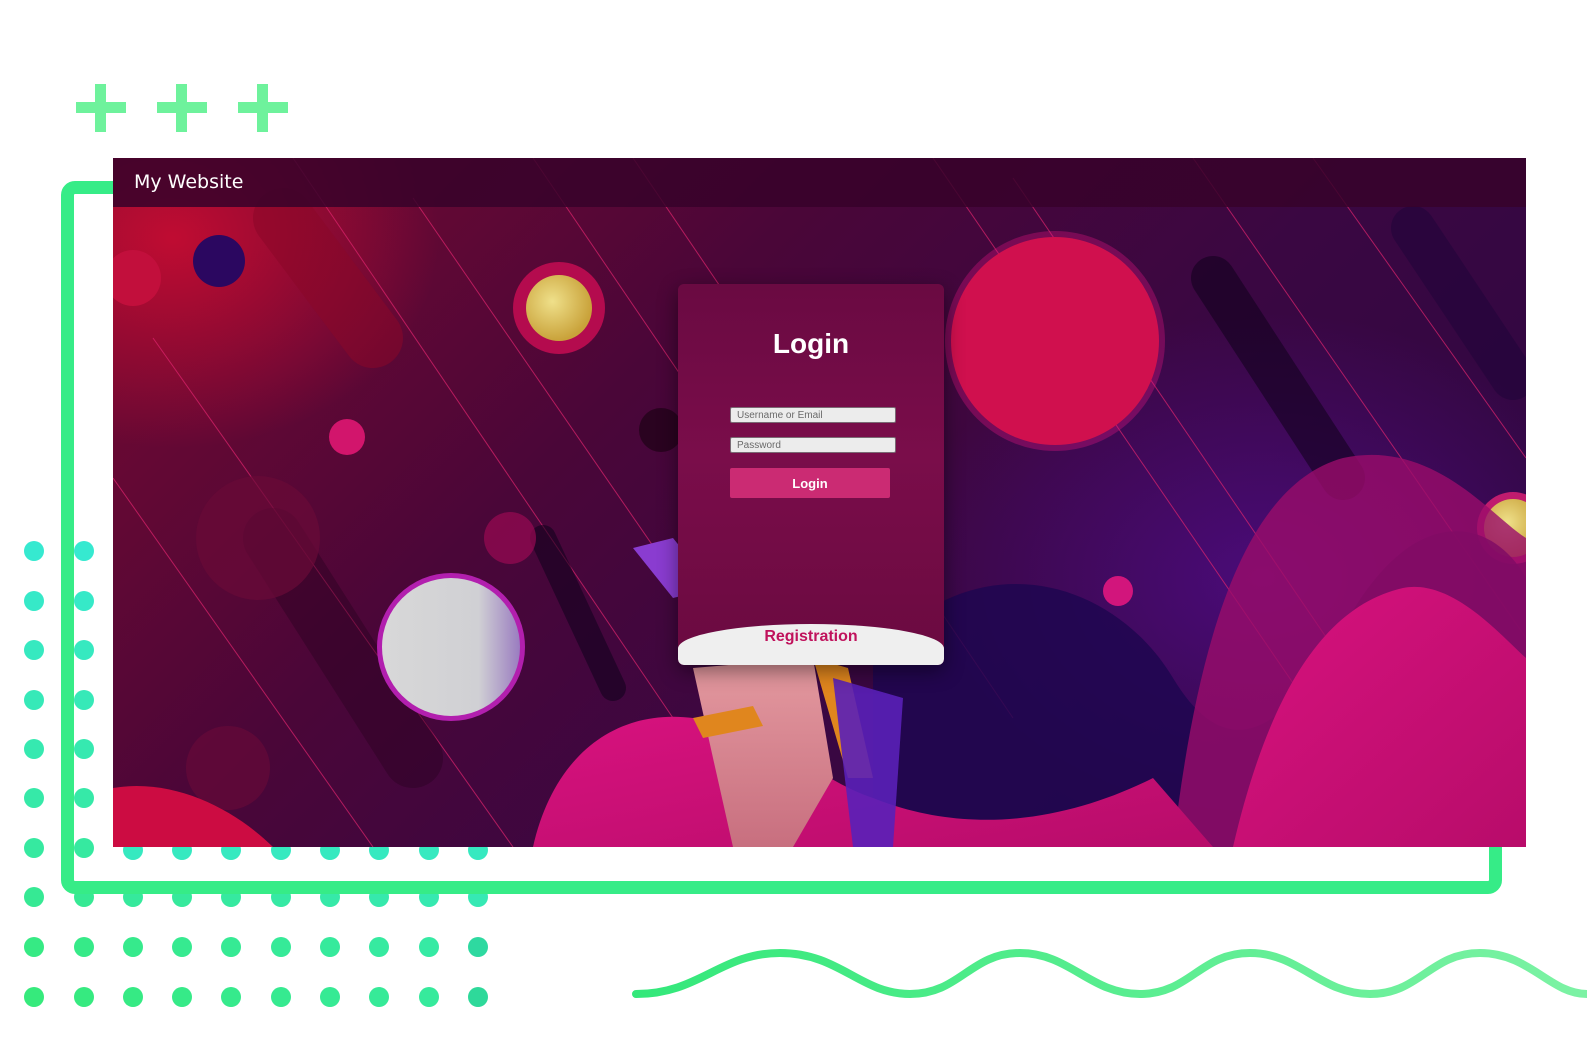  What do you see at coordinates (819, 182) in the screenshot?
I see `site-header: My Website` at bounding box center [819, 182].